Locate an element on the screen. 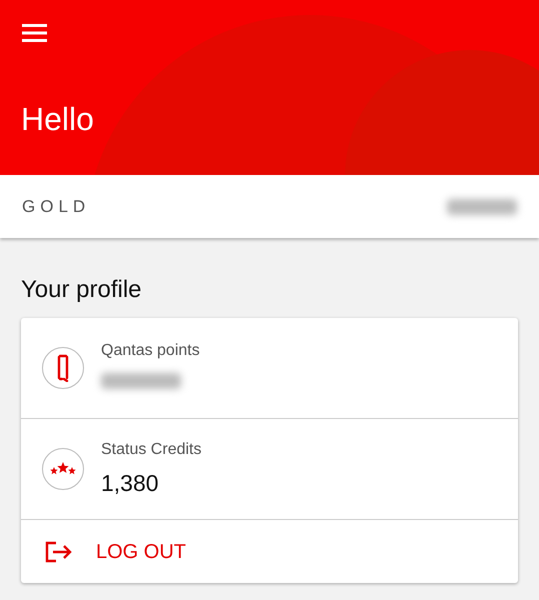 Image resolution: width=539 pixels, height=600 pixels. item-value: 1,380 is located at coordinates (130, 483).